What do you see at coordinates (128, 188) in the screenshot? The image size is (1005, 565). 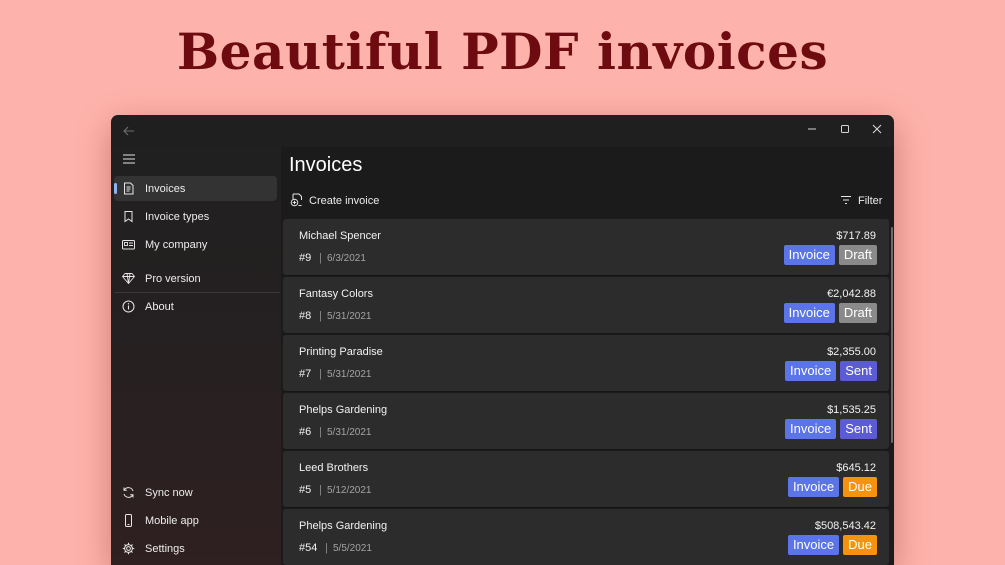 I see `invoice-icon` at bounding box center [128, 188].